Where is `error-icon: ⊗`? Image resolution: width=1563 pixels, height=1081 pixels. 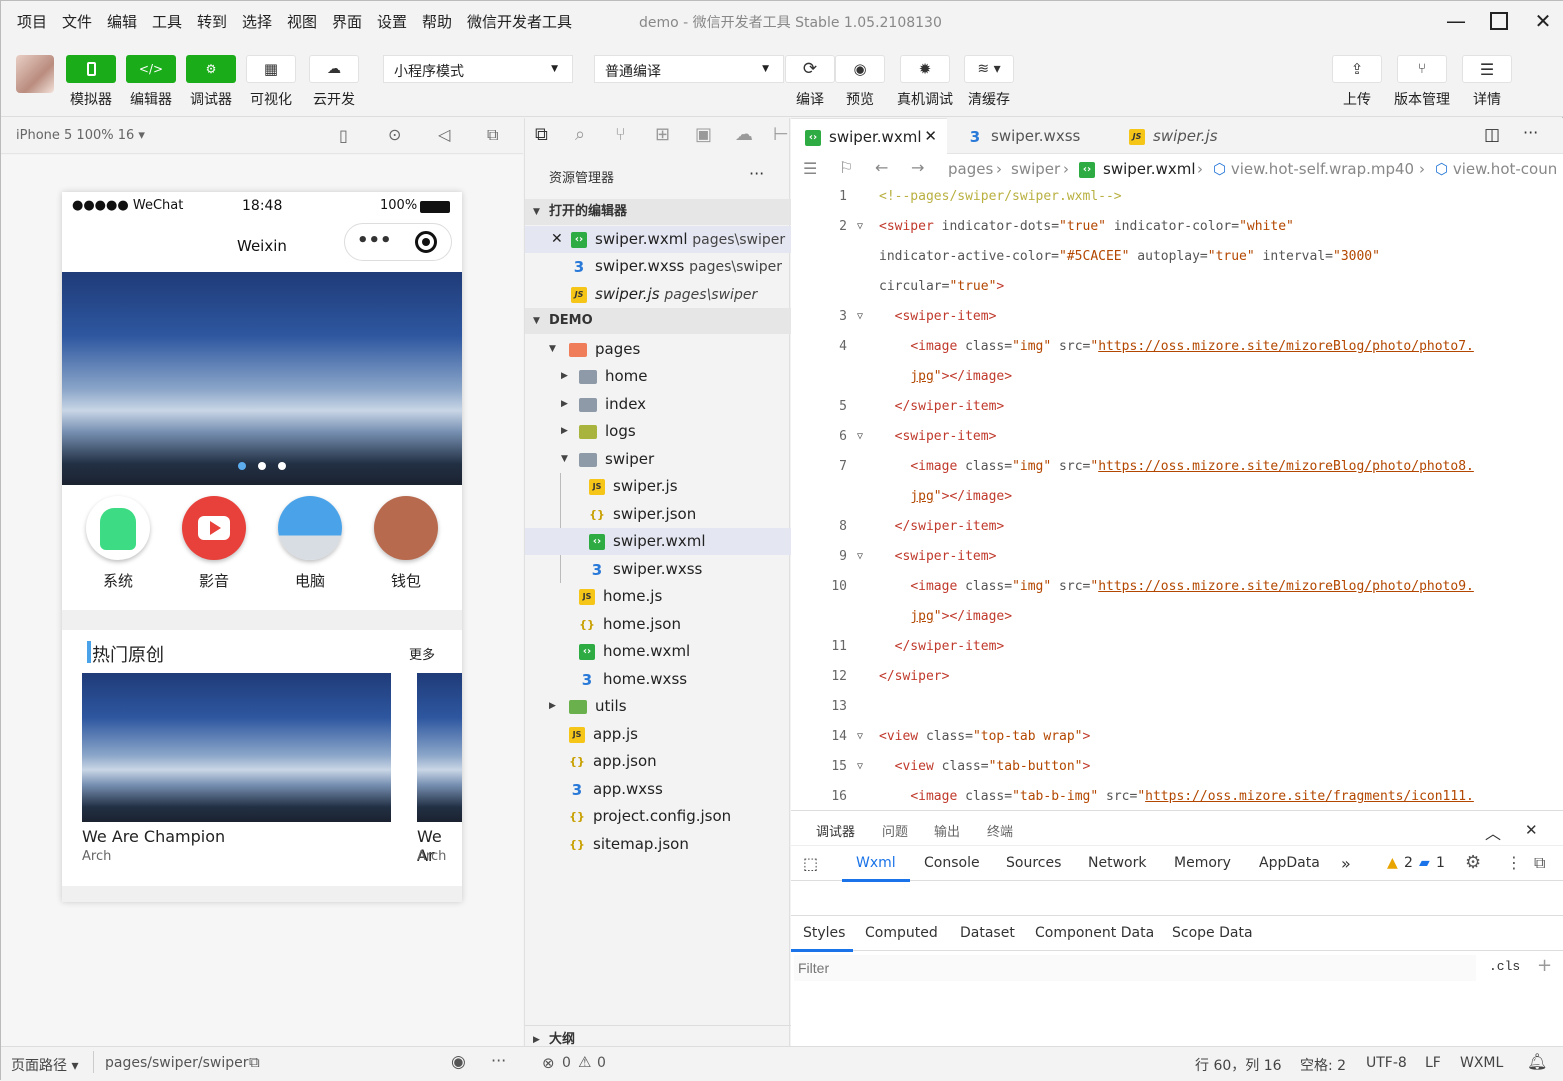
error-icon: ⊗ is located at coordinates (548, 1063).